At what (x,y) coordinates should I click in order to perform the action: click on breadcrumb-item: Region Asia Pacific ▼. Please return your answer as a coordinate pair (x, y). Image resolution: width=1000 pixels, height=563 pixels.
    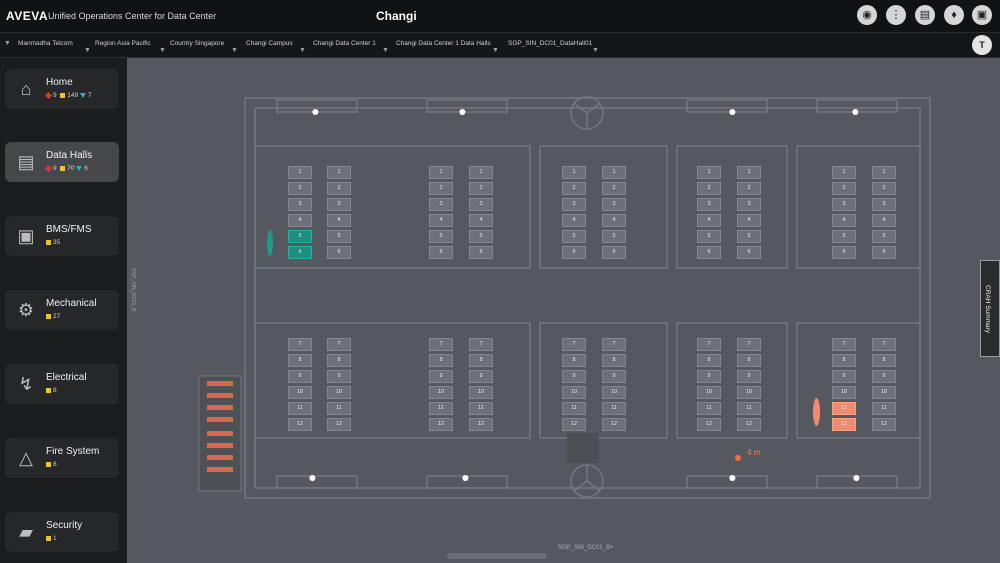
    Looking at the image, I should click on (127, 45).